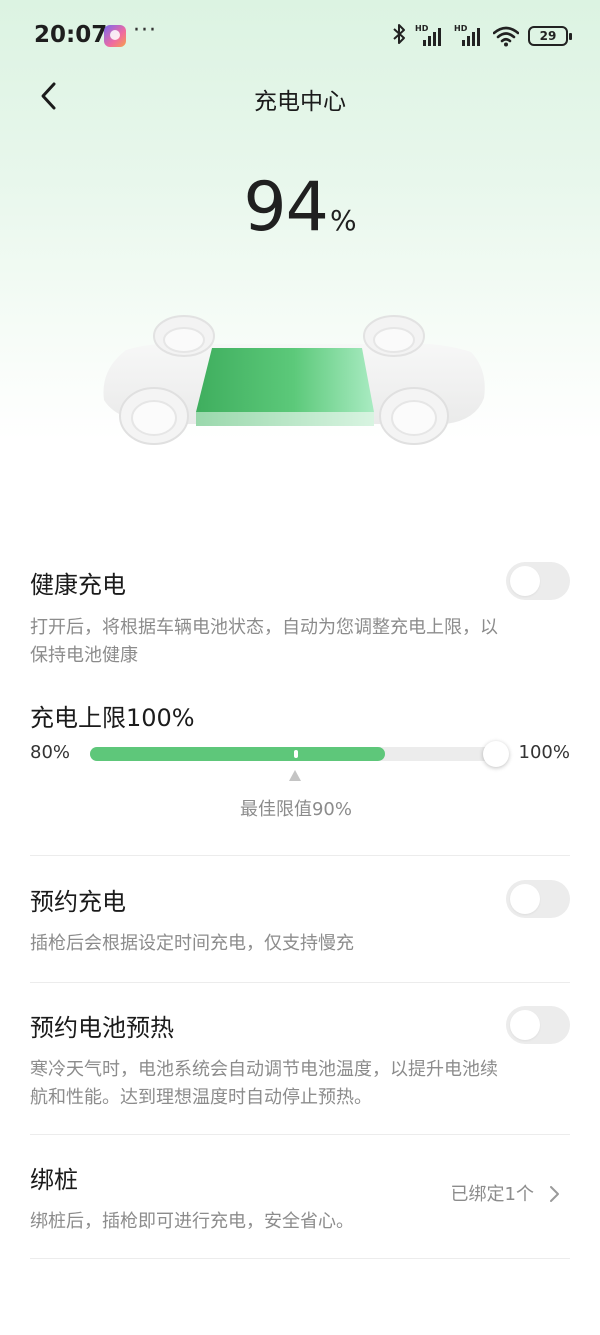 The image size is (600, 1335). I want to click on battery-preheat-title: 预约电池预热, so click(102, 1028).